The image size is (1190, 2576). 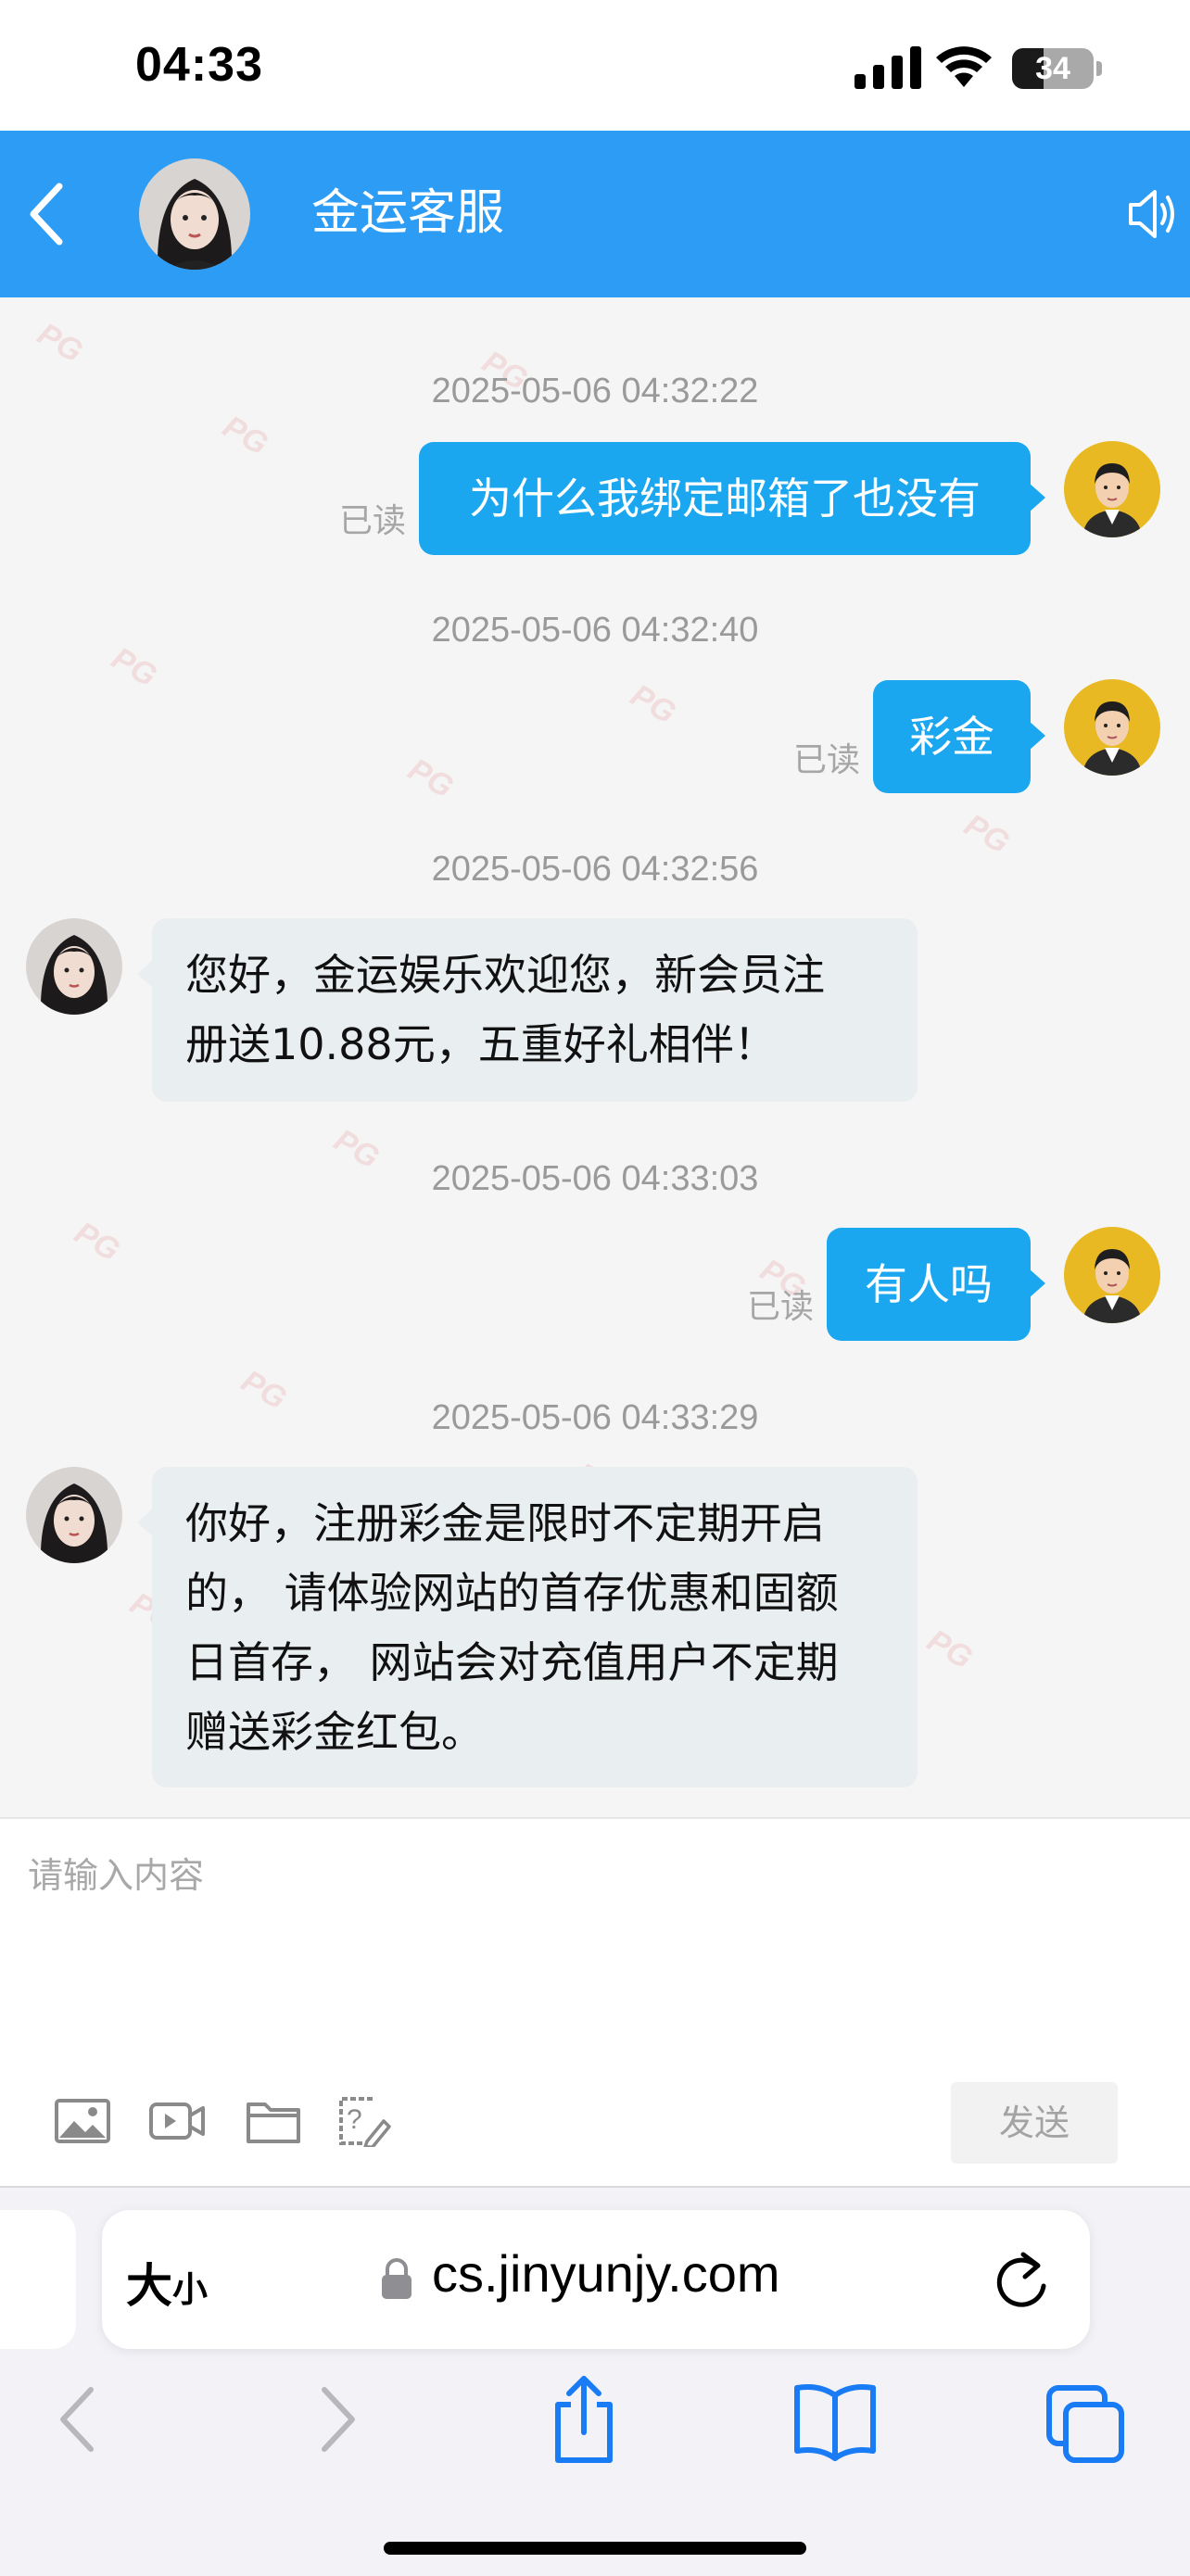 What do you see at coordinates (337, 2420) in the screenshot?
I see `forward-icon` at bounding box center [337, 2420].